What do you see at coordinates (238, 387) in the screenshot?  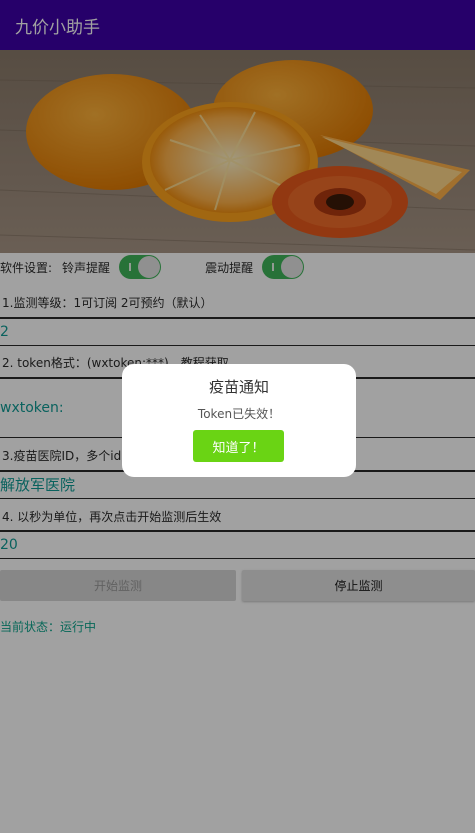 I see `dialog-title: 疫苗通知` at bounding box center [238, 387].